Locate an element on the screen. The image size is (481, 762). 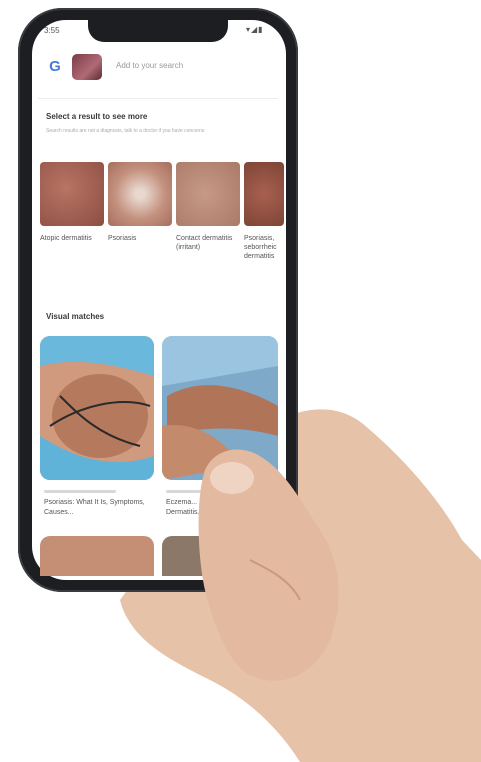
phone-notch is located at coordinates (158, 31).